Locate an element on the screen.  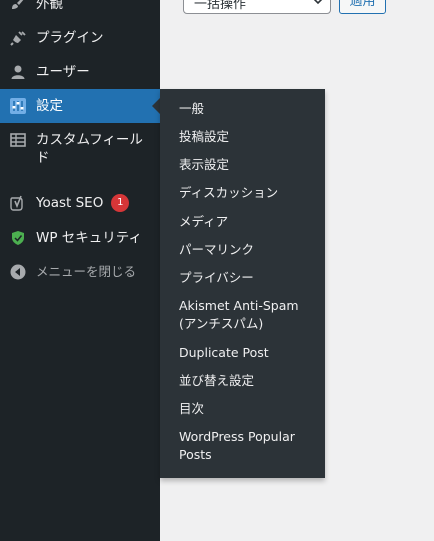
sidebar-item-settings: 設定 is located at coordinates (80, 106).